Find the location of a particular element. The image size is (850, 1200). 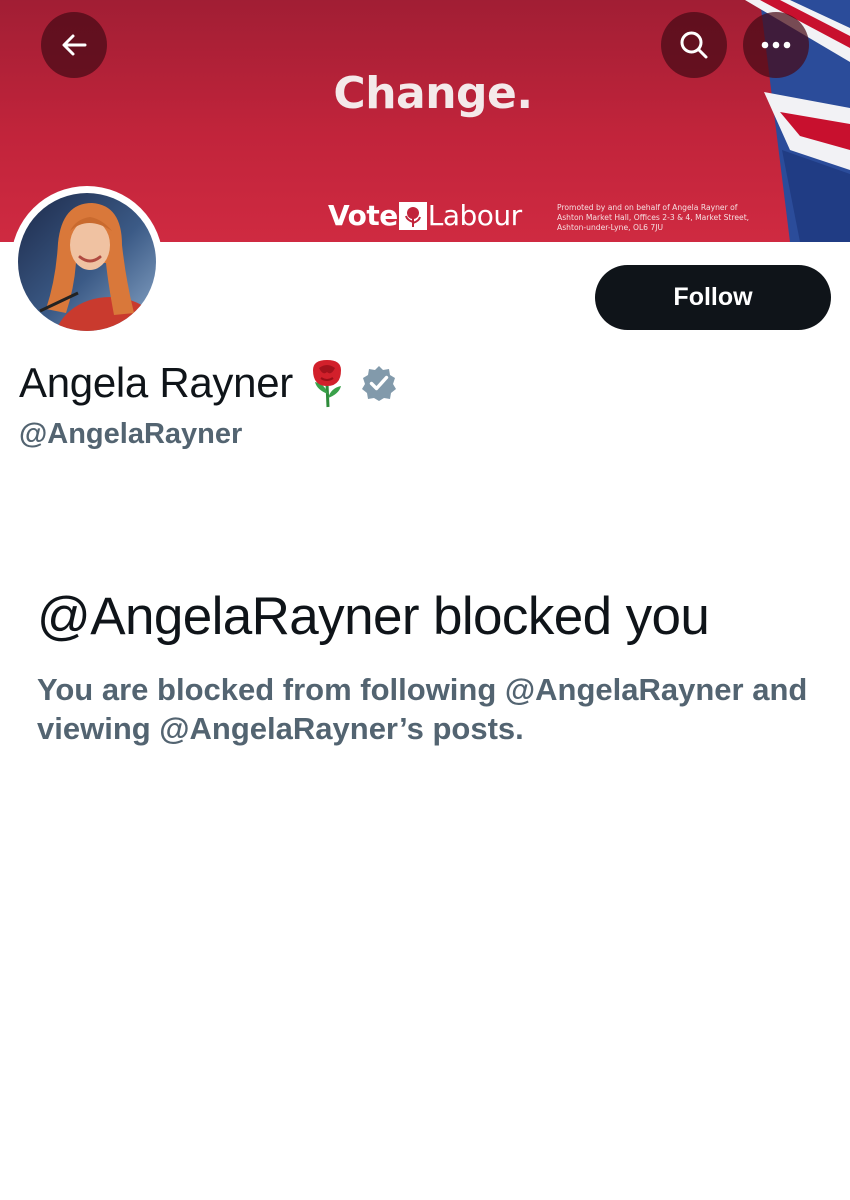

display-name: Angela Rayner is located at coordinates (156, 382).